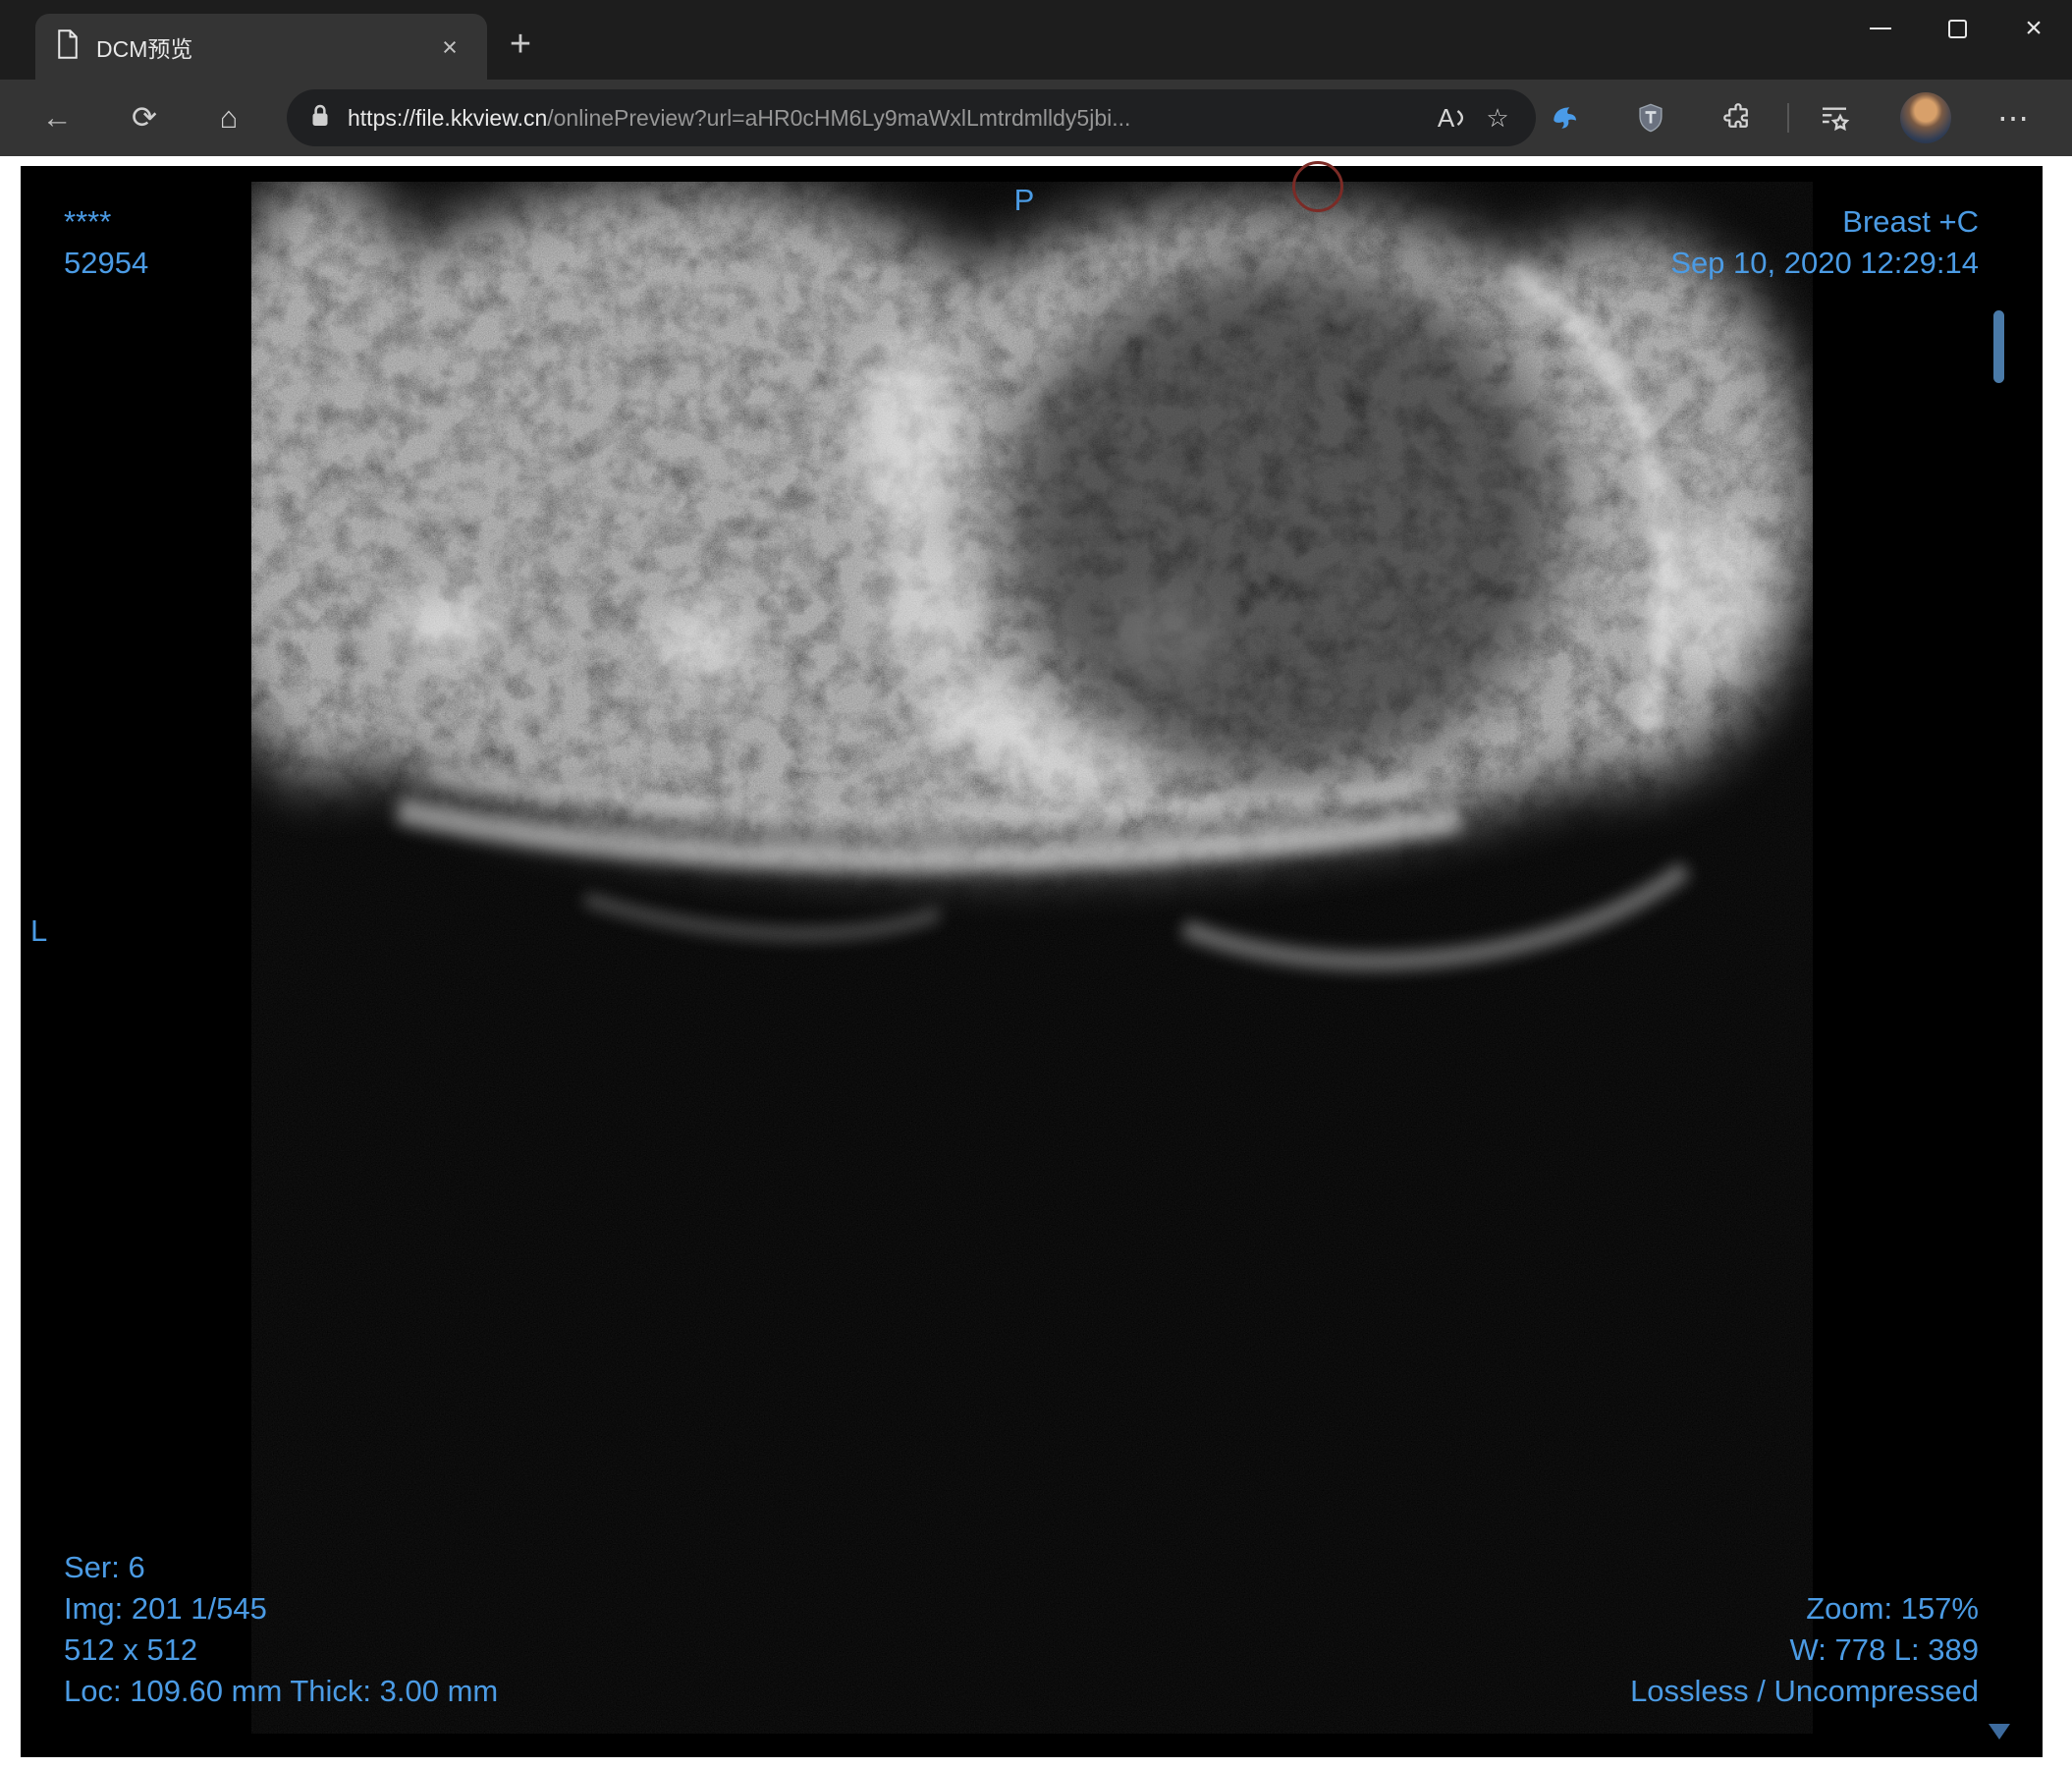  Describe the element at coordinates (450, 47) in the screenshot. I see `tab-close-icon: ×` at that location.